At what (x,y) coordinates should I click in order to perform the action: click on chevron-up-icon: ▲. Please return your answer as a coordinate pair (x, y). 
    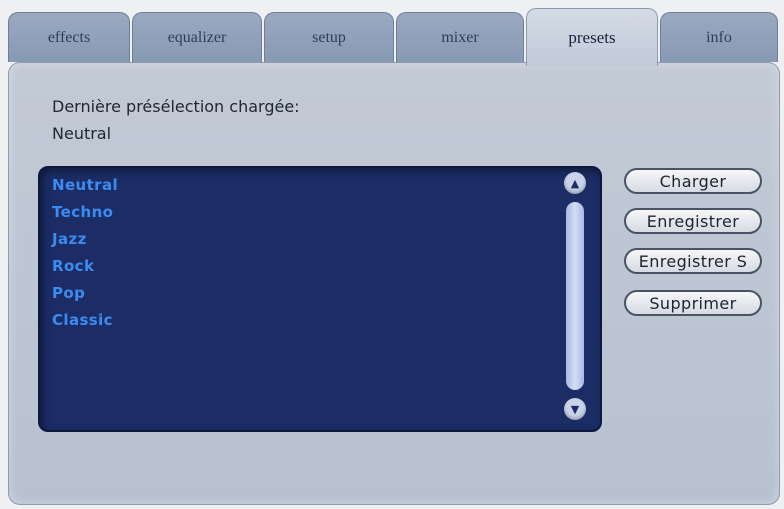
    Looking at the image, I should click on (575, 183).